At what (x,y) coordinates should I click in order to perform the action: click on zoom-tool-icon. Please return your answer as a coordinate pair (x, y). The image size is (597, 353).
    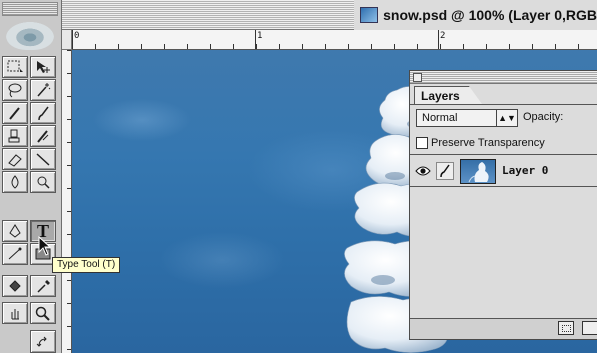
    Looking at the image, I should click on (43, 313).